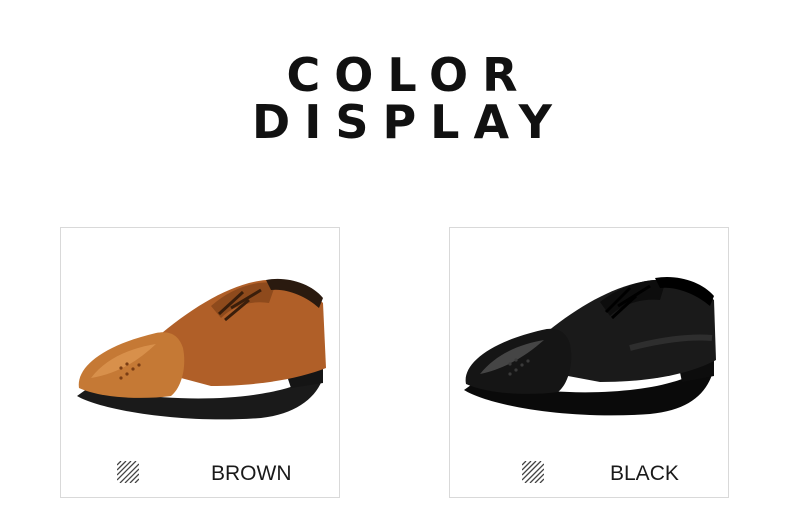 This screenshot has height=526, width=790. Describe the element at coordinates (409, 122) in the screenshot. I see `heading-display: DISPLAY` at that location.